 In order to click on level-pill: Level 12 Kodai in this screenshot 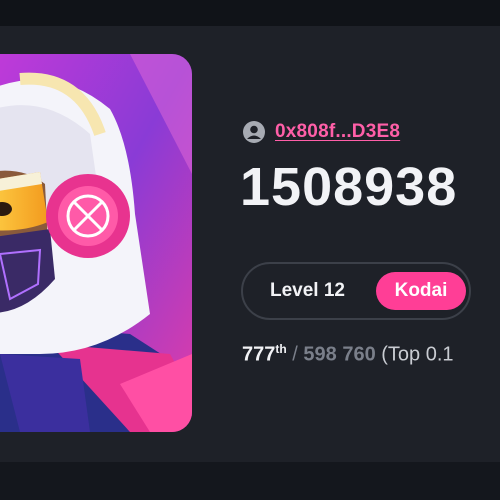, I will do `click(356, 291)`.